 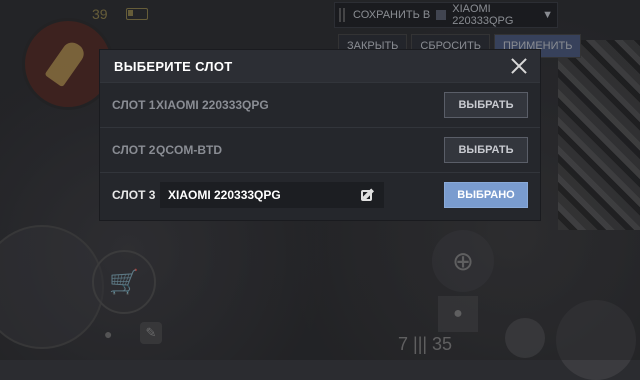 What do you see at coordinates (486, 150) in the screenshot?
I see `choose-slot-2-button: ВЫБРАТЬ` at bounding box center [486, 150].